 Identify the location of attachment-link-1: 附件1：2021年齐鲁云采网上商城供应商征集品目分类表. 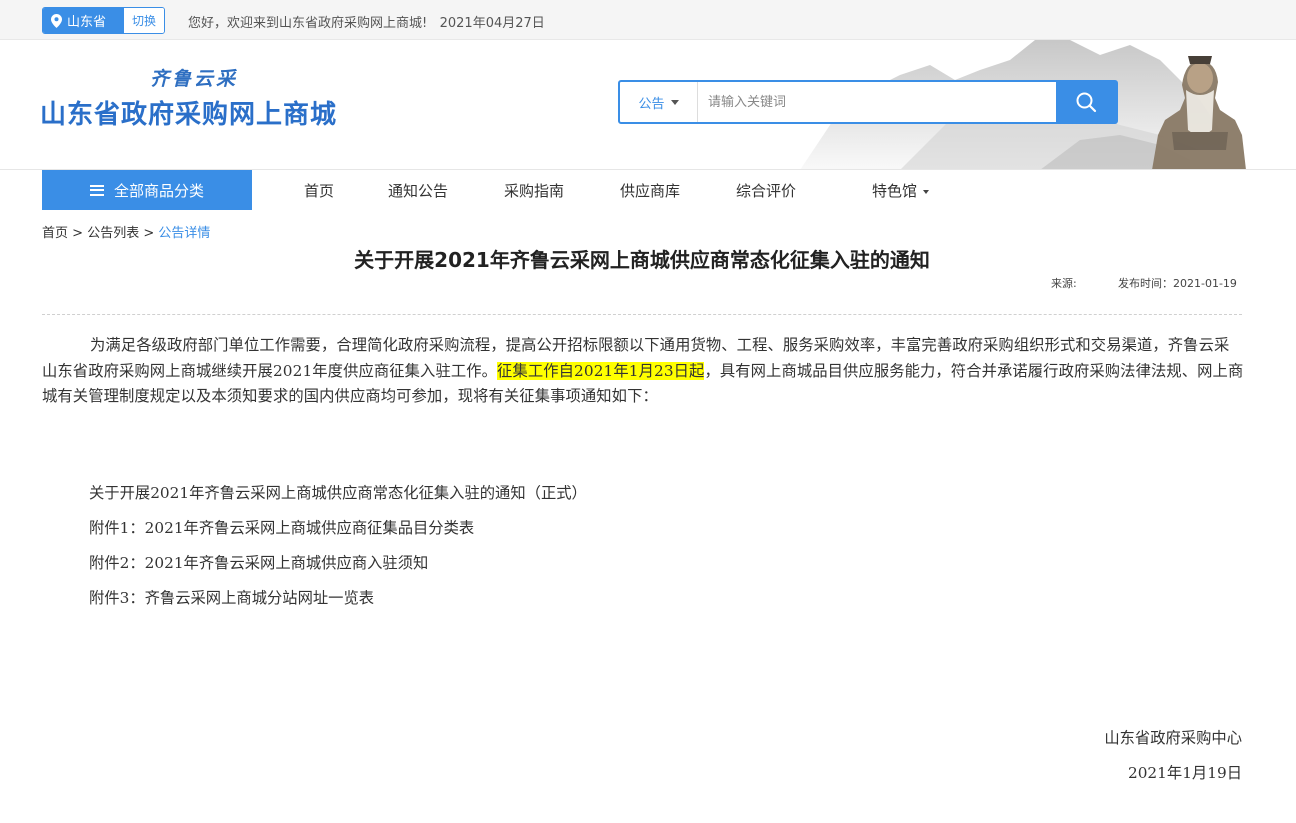
(281, 527).